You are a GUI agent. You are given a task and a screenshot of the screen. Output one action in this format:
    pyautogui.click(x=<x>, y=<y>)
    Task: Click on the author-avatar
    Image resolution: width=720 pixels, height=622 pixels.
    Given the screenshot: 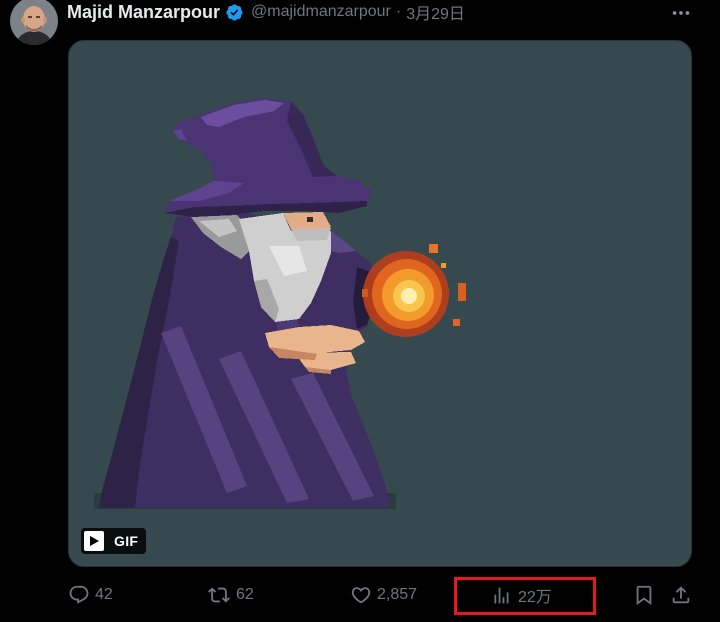 What is the action you would take?
    pyautogui.click(x=34, y=22)
    